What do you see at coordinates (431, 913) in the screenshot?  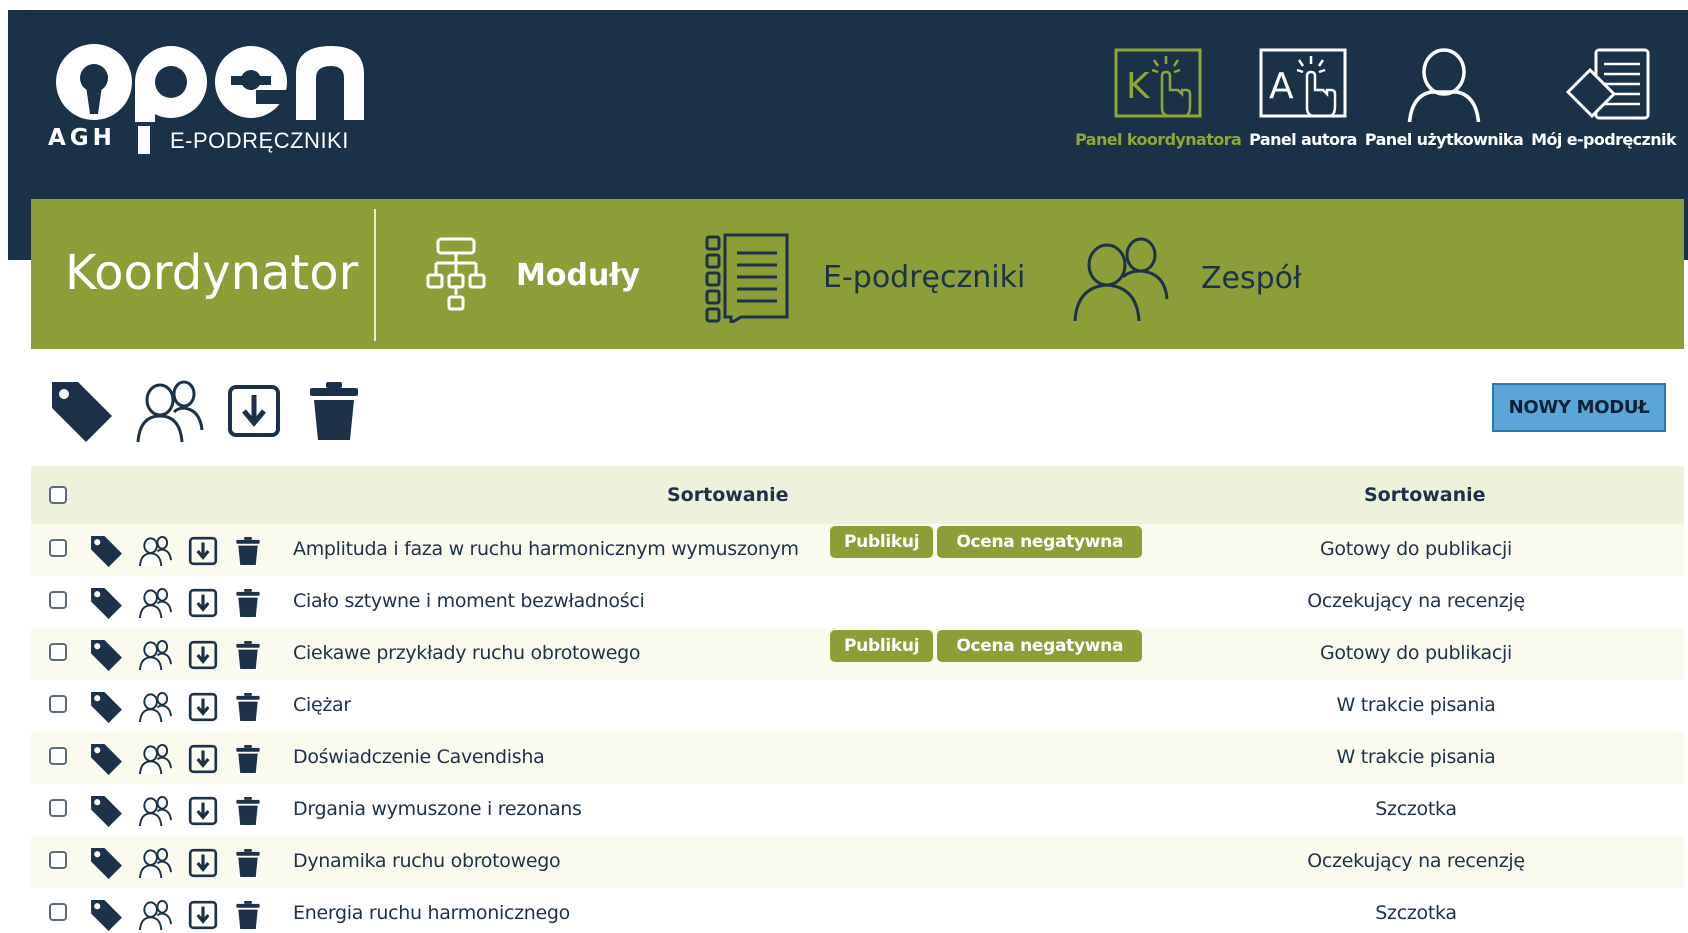 I see `module-title: Energia ruchu harmonicznego` at bounding box center [431, 913].